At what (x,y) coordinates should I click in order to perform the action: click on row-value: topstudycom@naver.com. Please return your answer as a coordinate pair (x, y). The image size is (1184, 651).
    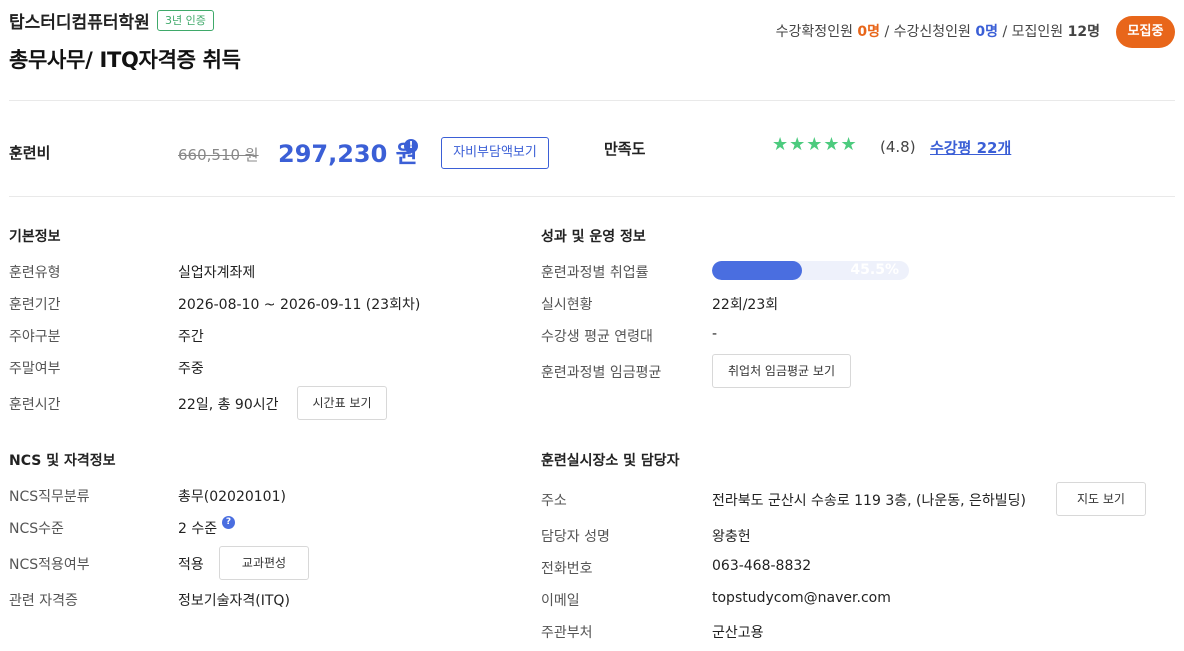
    Looking at the image, I should click on (801, 598).